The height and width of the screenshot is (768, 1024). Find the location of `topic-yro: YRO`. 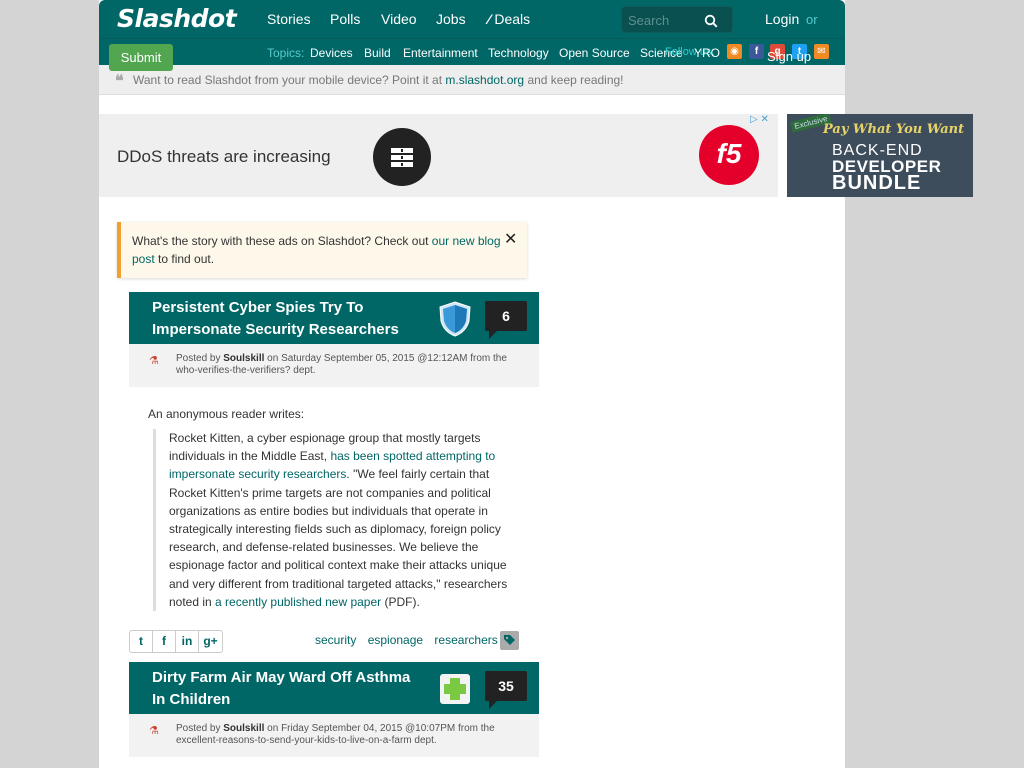

topic-yro: YRO is located at coordinates (707, 53).